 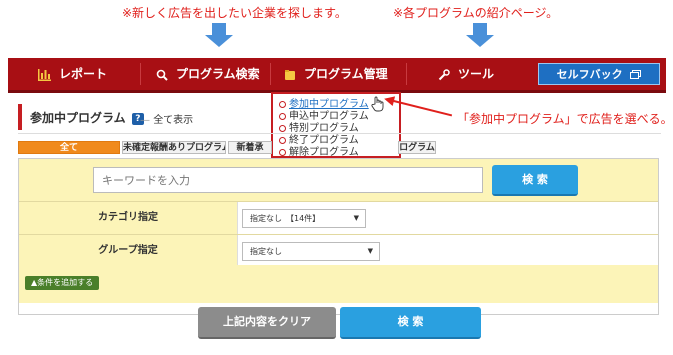 I want to click on annotation-note-right: ※各プログラムの紹介ページ。, so click(x=476, y=13).